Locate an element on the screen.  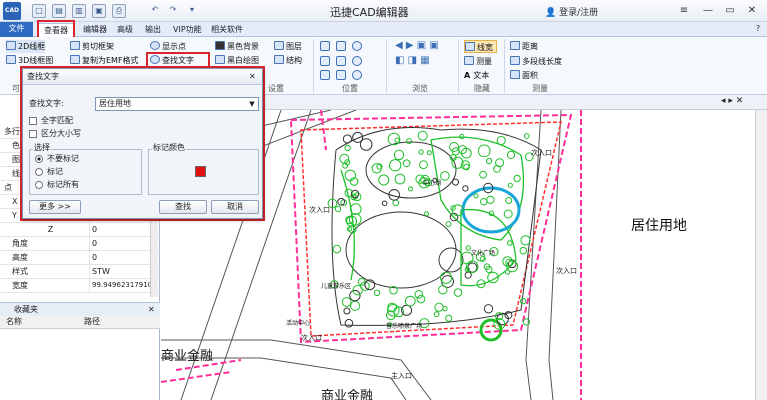
group-label-view: 可 is located at coordinates (16, 88).